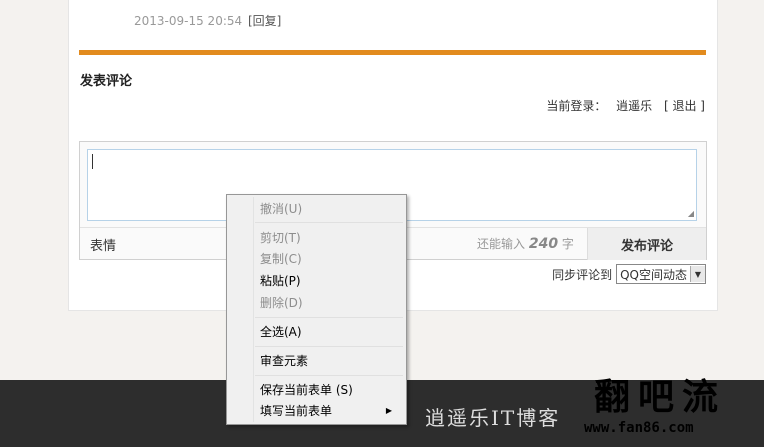 The width and height of the screenshot is (764, 447). What do you see at coordinates (388, 410) in the screenshot?
I see `submenu-arrow-icon: ▶` at bounding box center [388, 410].